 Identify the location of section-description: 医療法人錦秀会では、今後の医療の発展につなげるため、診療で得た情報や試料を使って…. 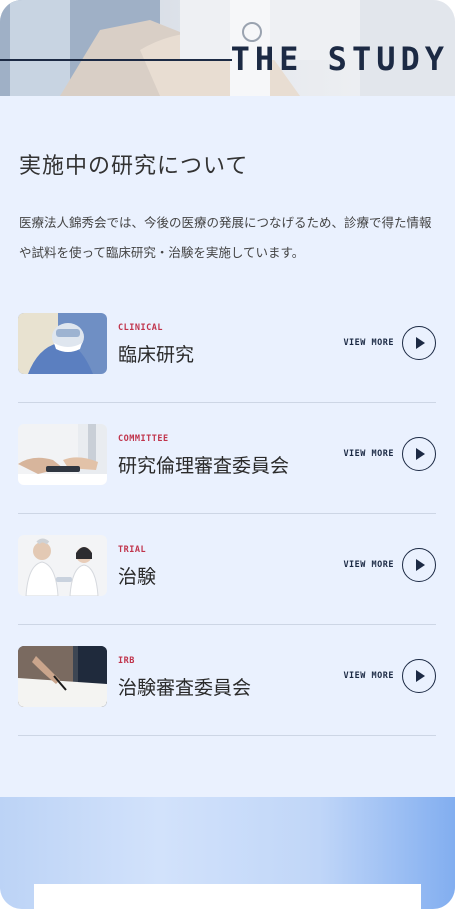
(225, 237).